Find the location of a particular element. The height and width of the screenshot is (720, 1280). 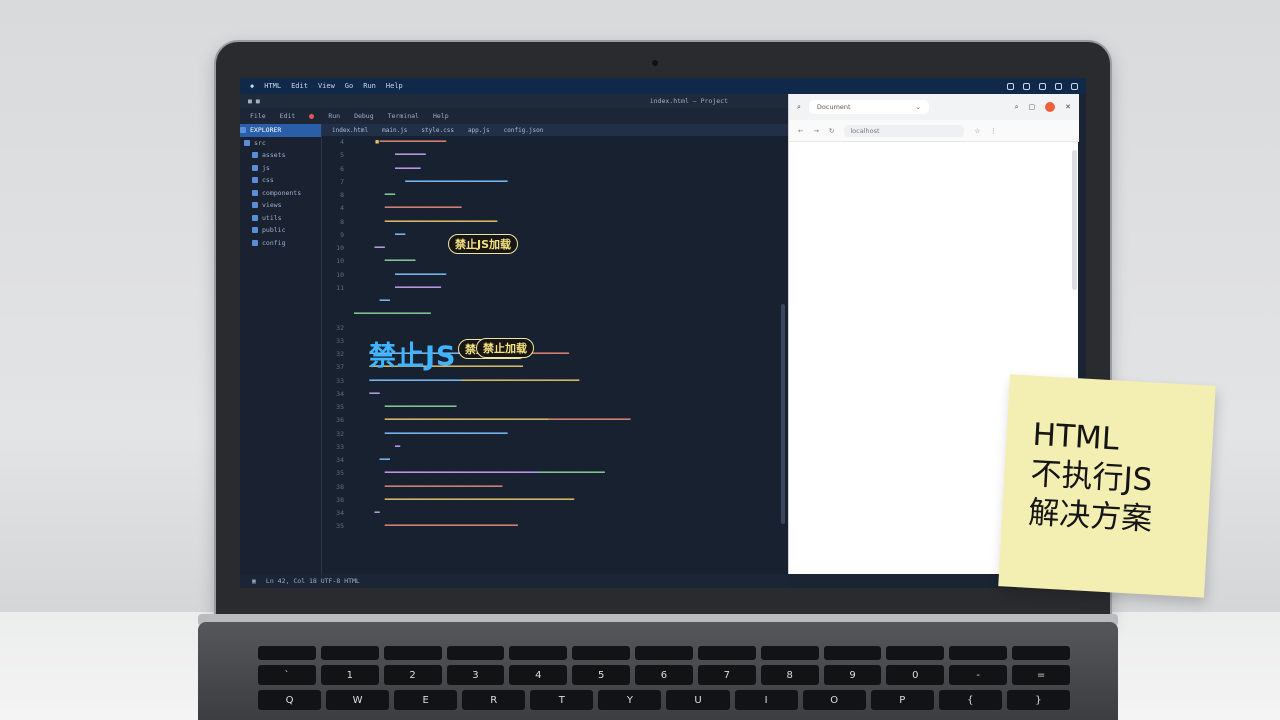

menu-bar: ◆ HTML Edit View Go Run Help is located at coordinates (663, 86).